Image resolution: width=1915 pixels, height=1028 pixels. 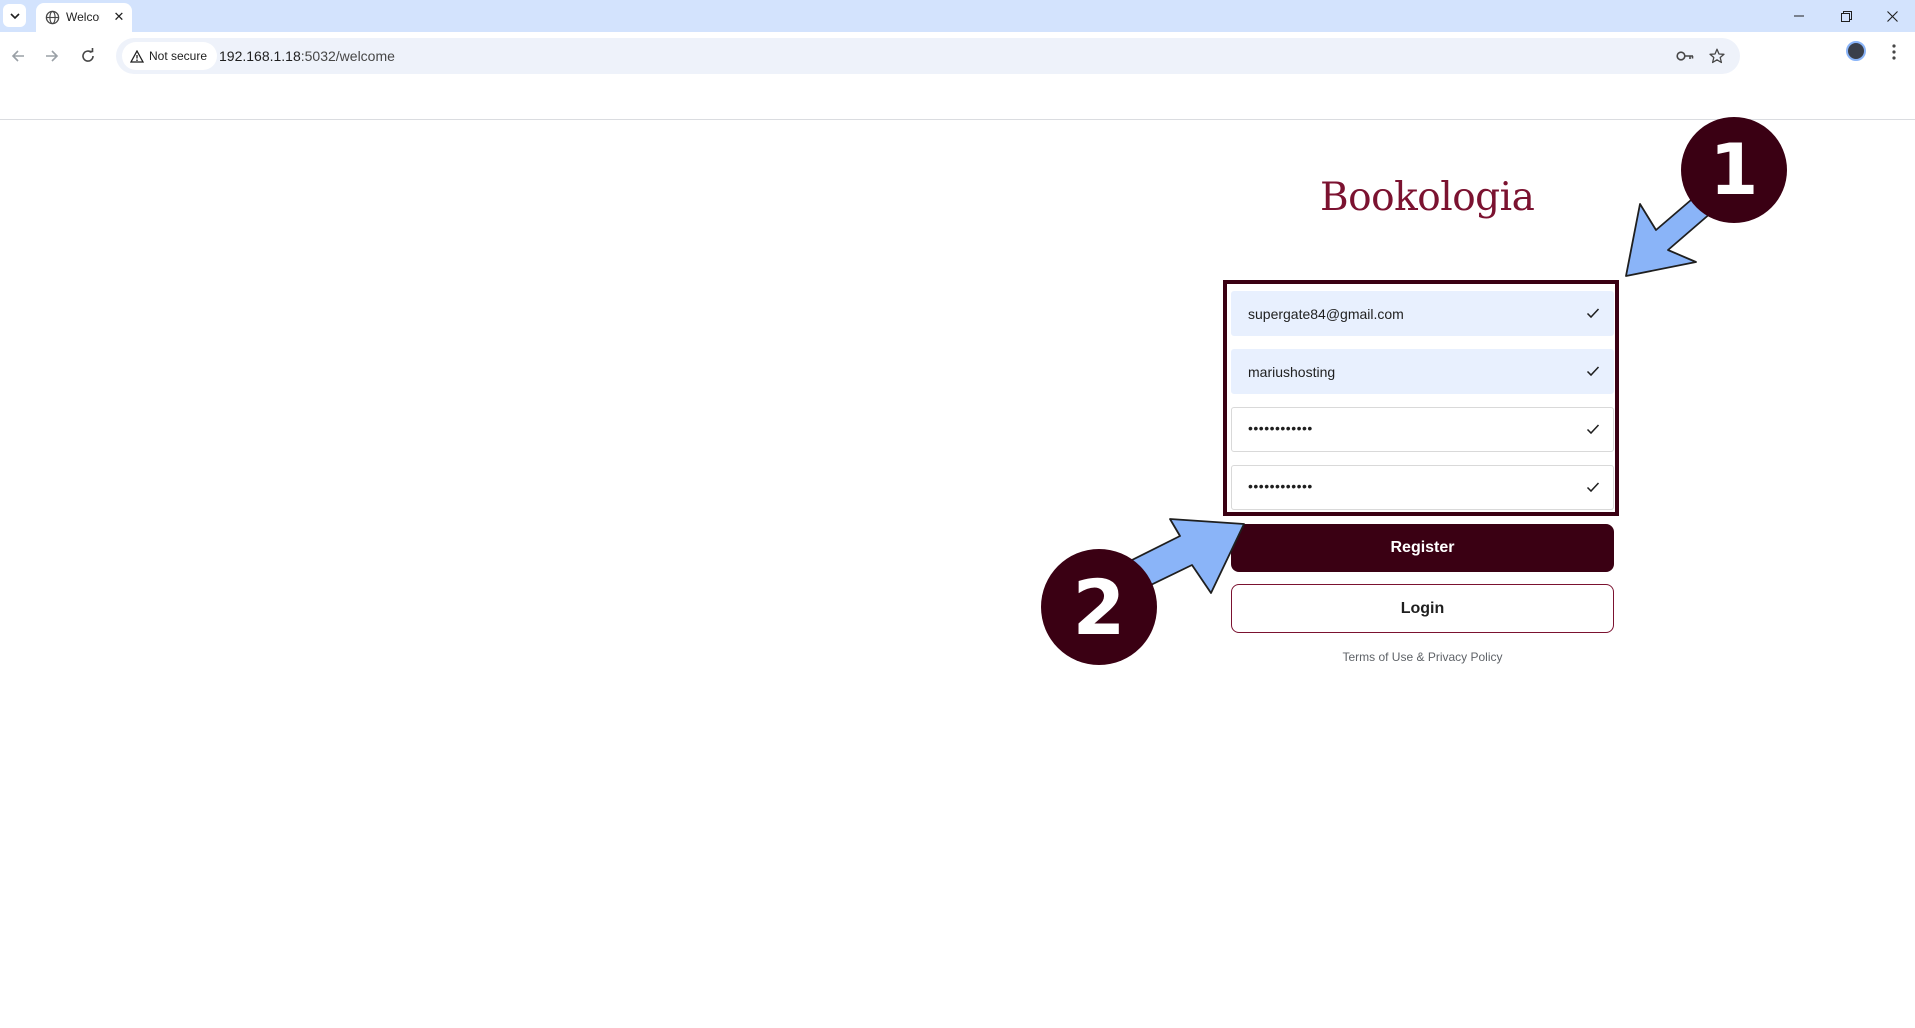 I want to click on step-badge-2: 2, so click(x=1099, y=607).